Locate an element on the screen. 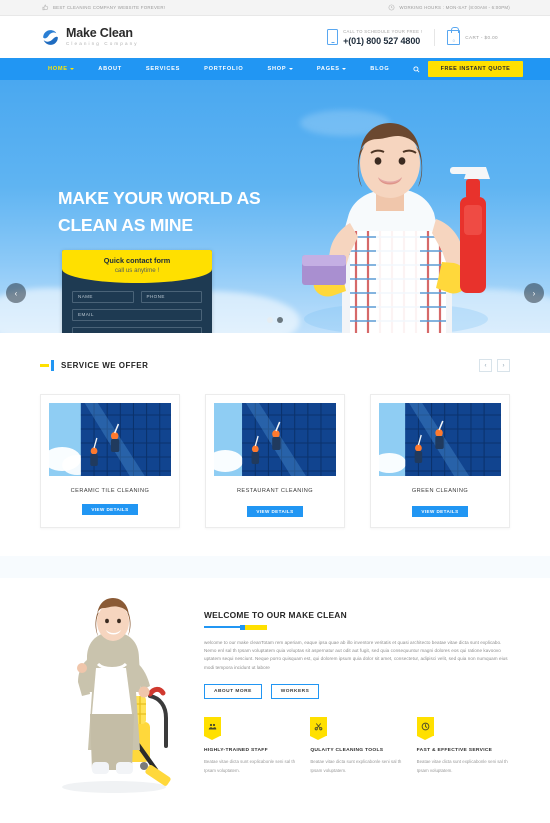 The height and width of the screenshot is (823, 550). topbar-left-text: BEST CLEANING COMPANY WEBSITE FOREVER! is located at coordinates (109, 7).